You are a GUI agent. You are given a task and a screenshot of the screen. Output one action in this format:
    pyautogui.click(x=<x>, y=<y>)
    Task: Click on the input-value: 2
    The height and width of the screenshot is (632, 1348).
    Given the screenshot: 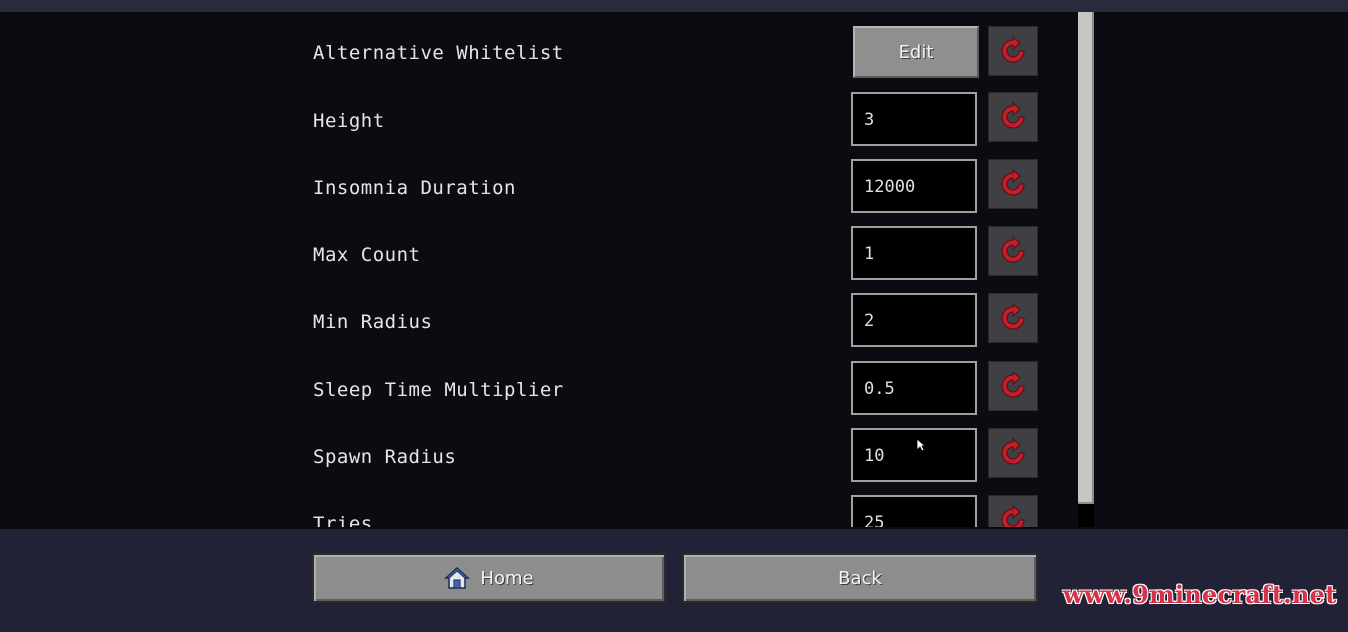 What is the action you would take?
    pyautogui.click(x=869, y=321)
    